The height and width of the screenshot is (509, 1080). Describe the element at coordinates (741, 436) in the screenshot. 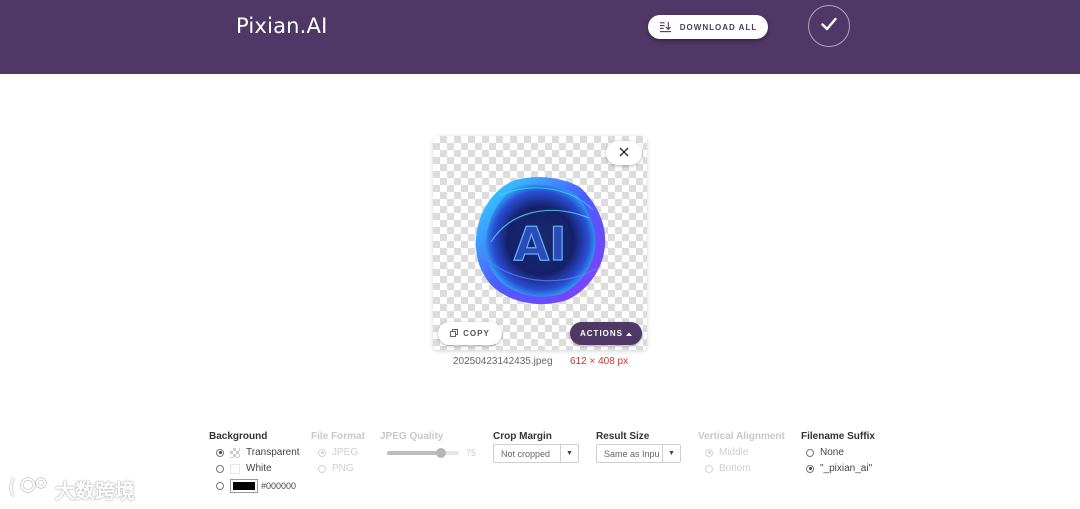

I see `vertical-alignment-title: Vertical Alignment` at that location.